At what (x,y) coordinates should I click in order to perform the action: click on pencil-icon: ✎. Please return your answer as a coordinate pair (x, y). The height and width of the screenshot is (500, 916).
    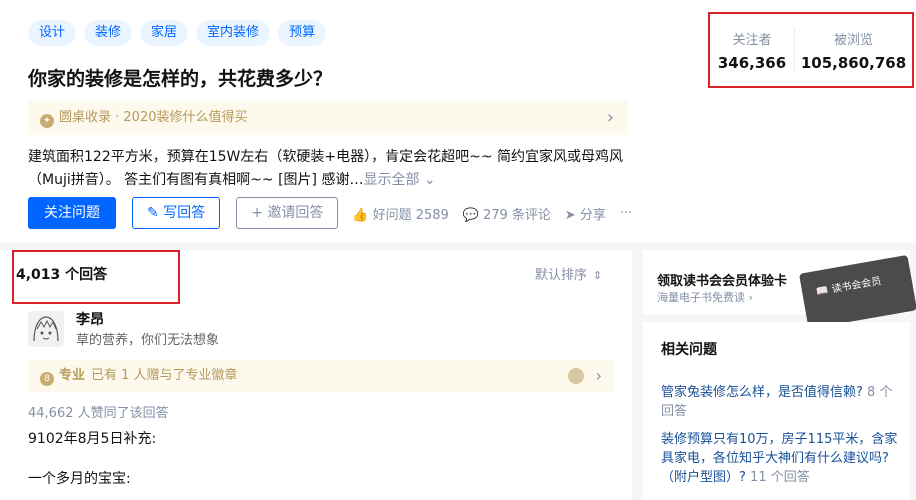
    Looking at the image, I should click on (155, 213).